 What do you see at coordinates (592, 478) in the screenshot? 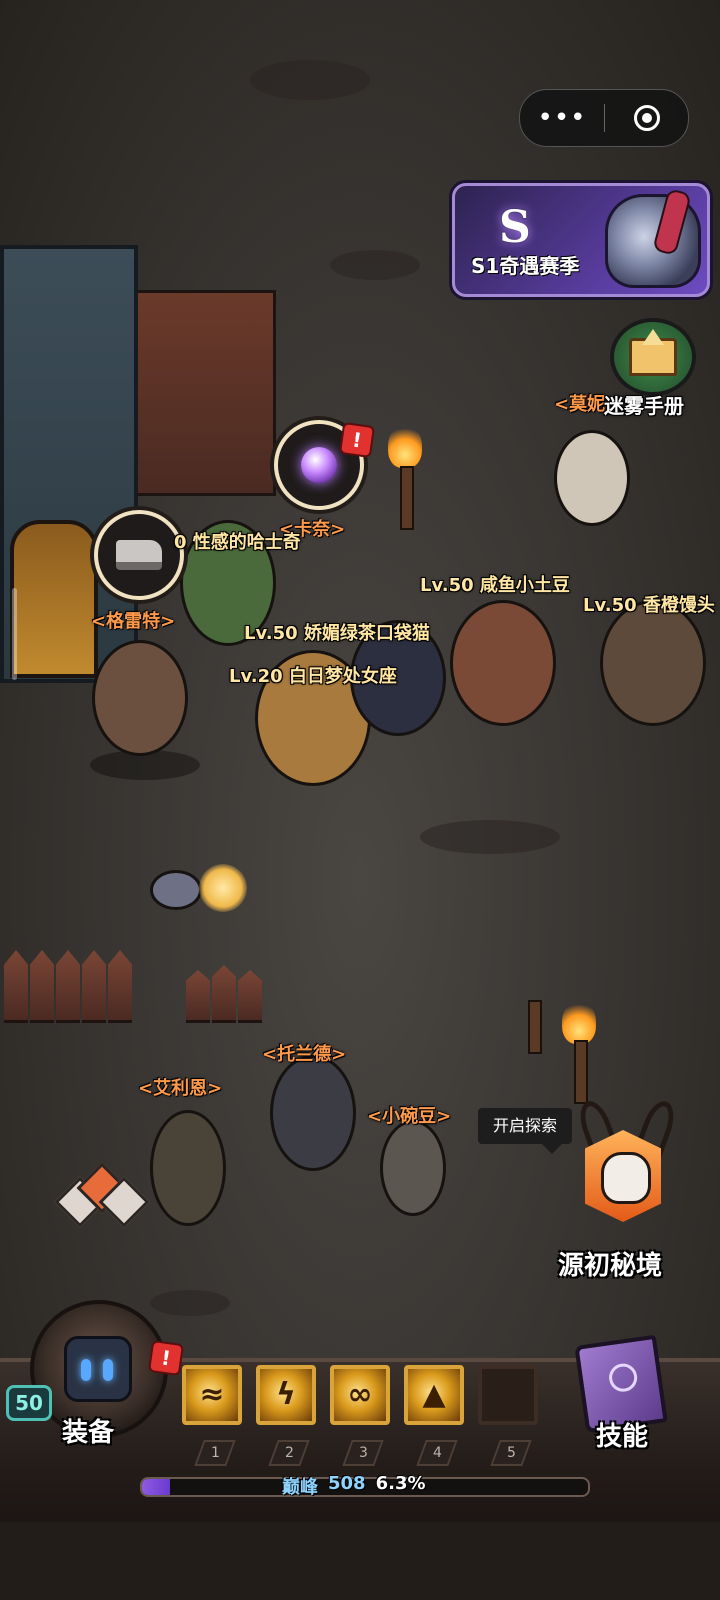
I see `npc-moni-sprite` at bounding box center [592, 478].